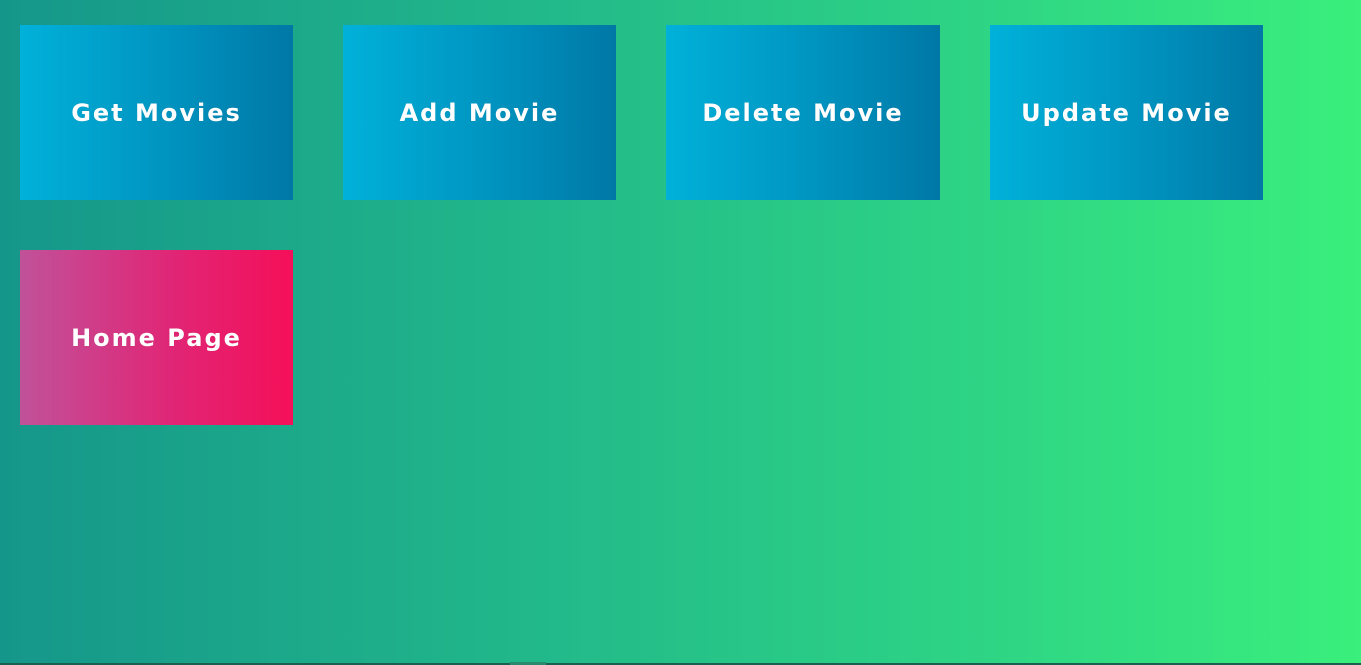 The image size is (1361, 665). I want to click on add-movie-label: Add Movie, so click(479, 112).